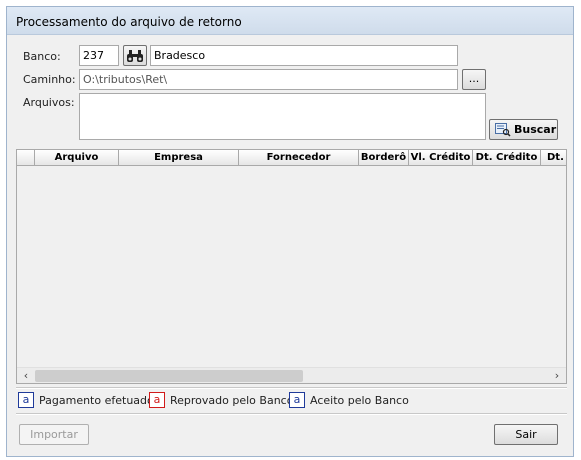  What do you see at coordinates (26, 376) in the screenshot?
I see `scroll-left-icon: ‹` at bounding box center [26, 376].